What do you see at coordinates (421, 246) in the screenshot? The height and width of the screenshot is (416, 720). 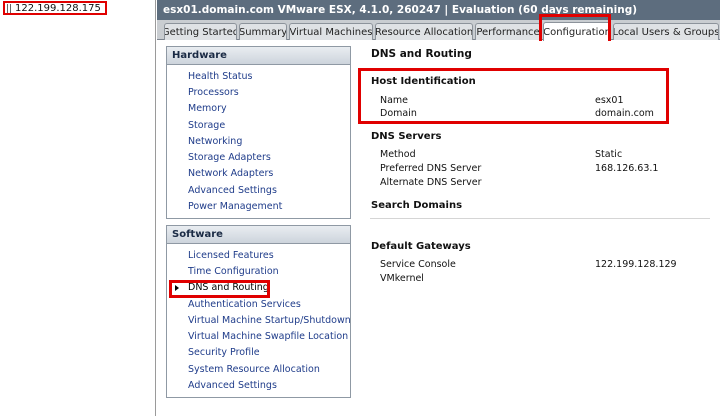 I see `default-gateways-title: Default Gateways` at bounding box center [421, 246].